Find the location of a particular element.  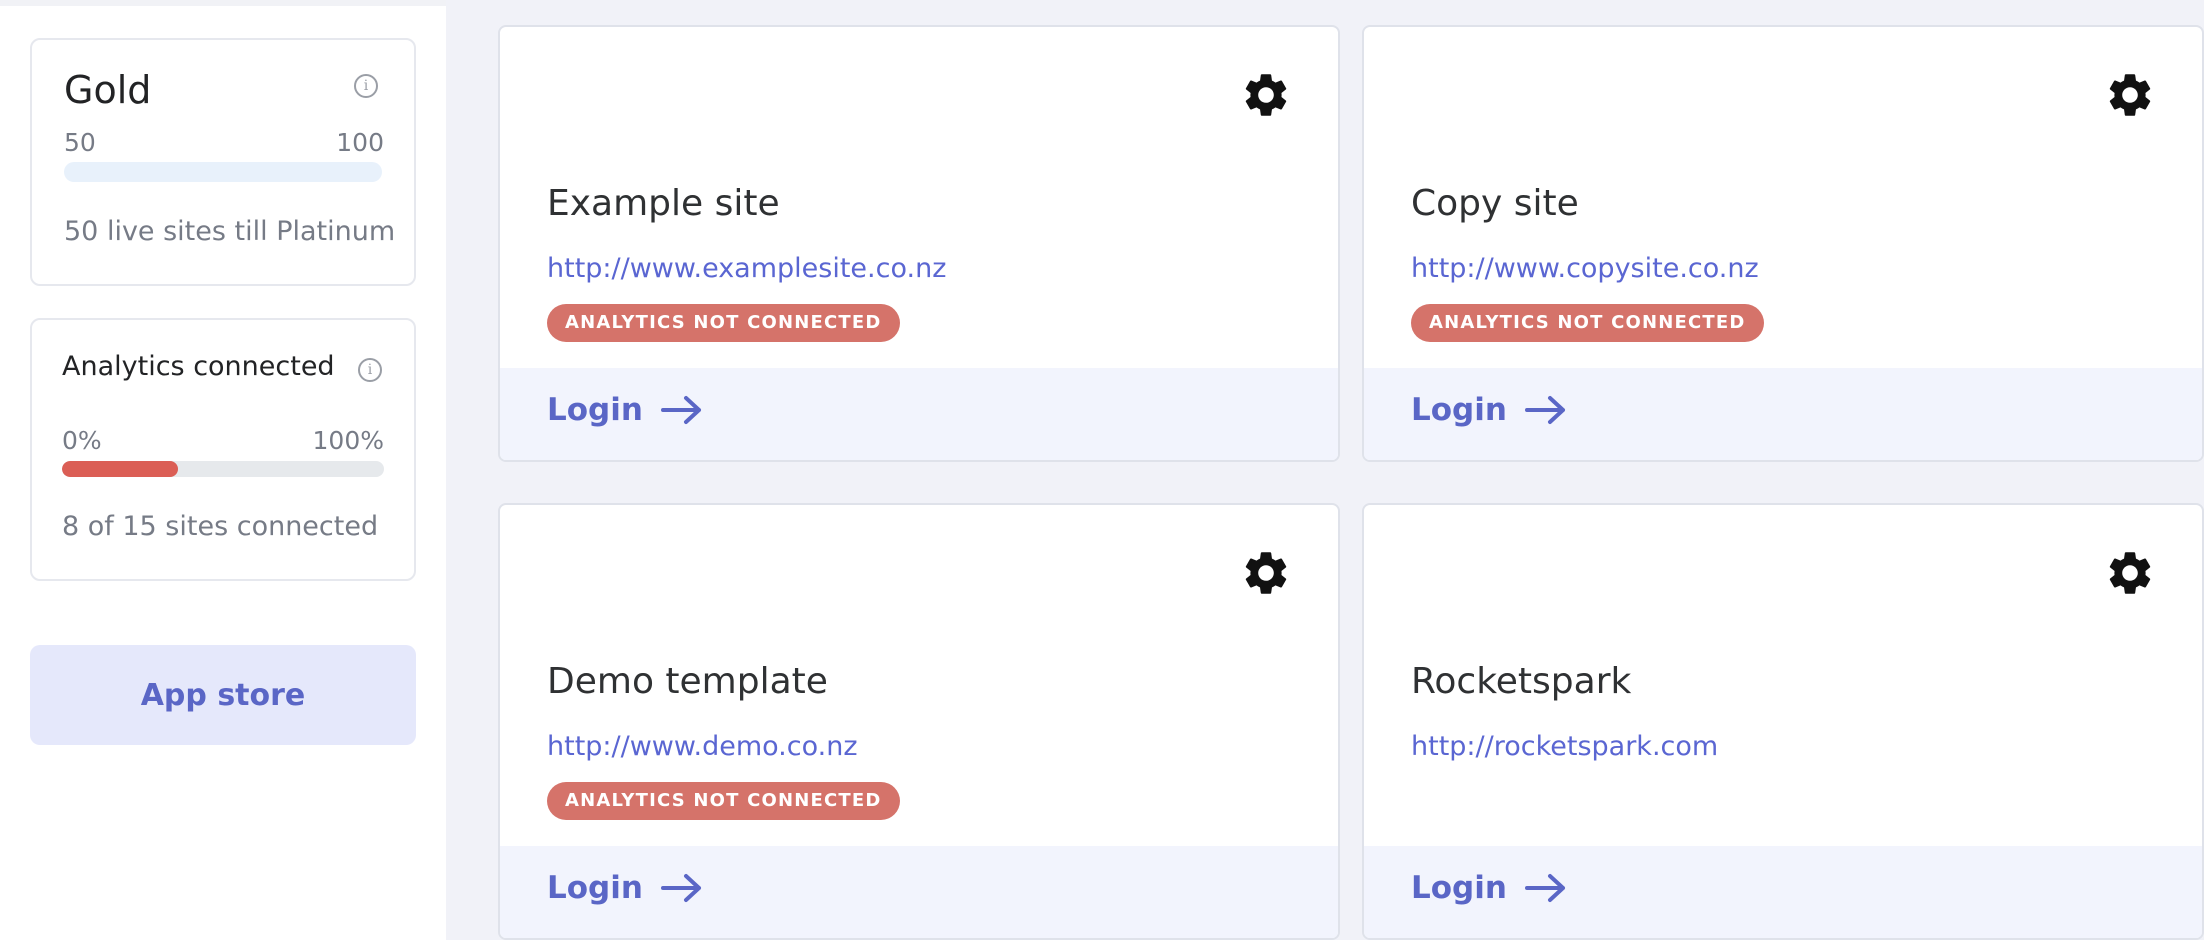

tier-range-max: 100 is located at coordinates (360, 142).